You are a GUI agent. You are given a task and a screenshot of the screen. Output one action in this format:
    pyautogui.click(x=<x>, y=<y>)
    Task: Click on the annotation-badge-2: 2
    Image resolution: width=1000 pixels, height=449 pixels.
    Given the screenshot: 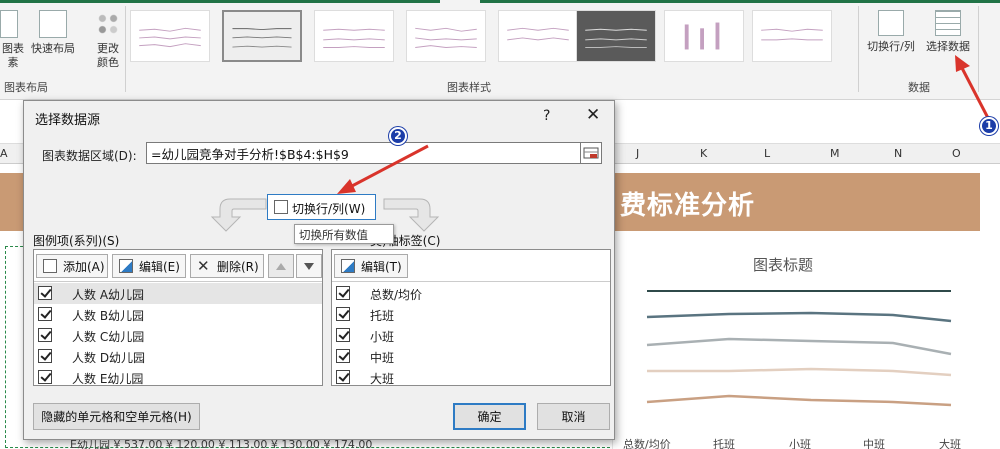 What is the action you would take?
    pyautogui.click(x=398, y=136)
    